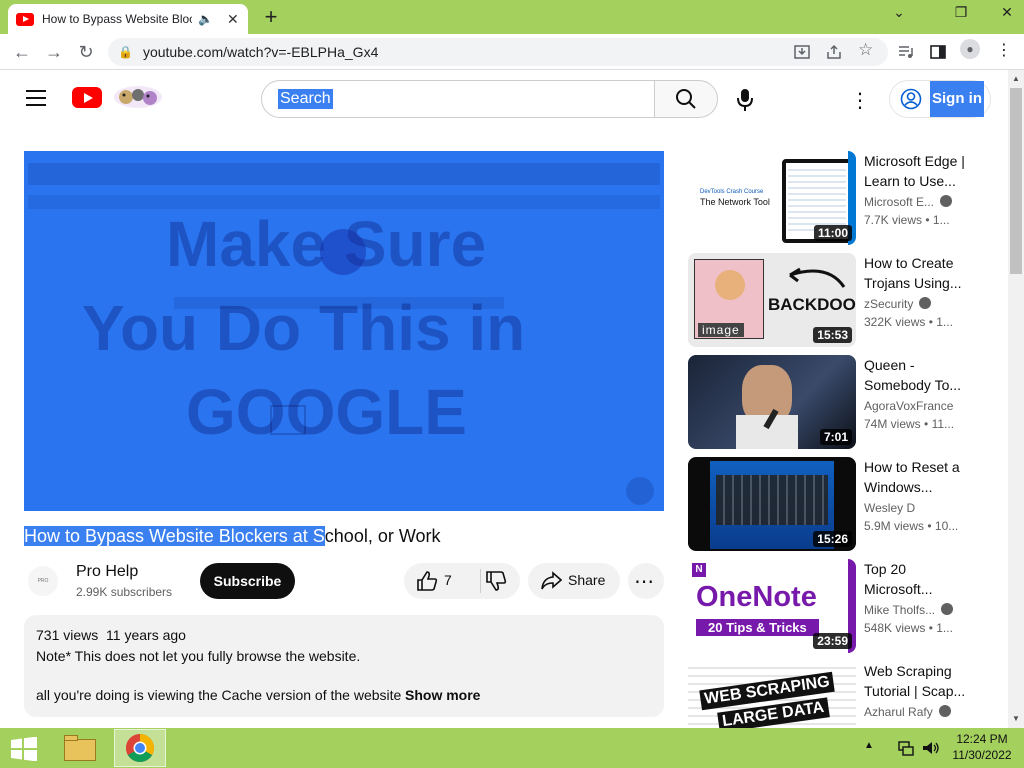  What do you see at coordinates (894, 526) in the screenshot?
I see `recommended-views: 5.9M views` at bounding box center [894, 526].